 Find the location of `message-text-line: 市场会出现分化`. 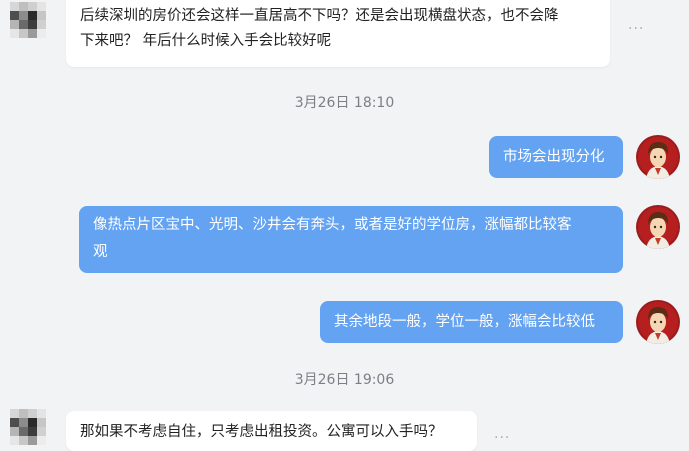

message-text-line: 市场会出现分化 is located at coordinates (554, 157).